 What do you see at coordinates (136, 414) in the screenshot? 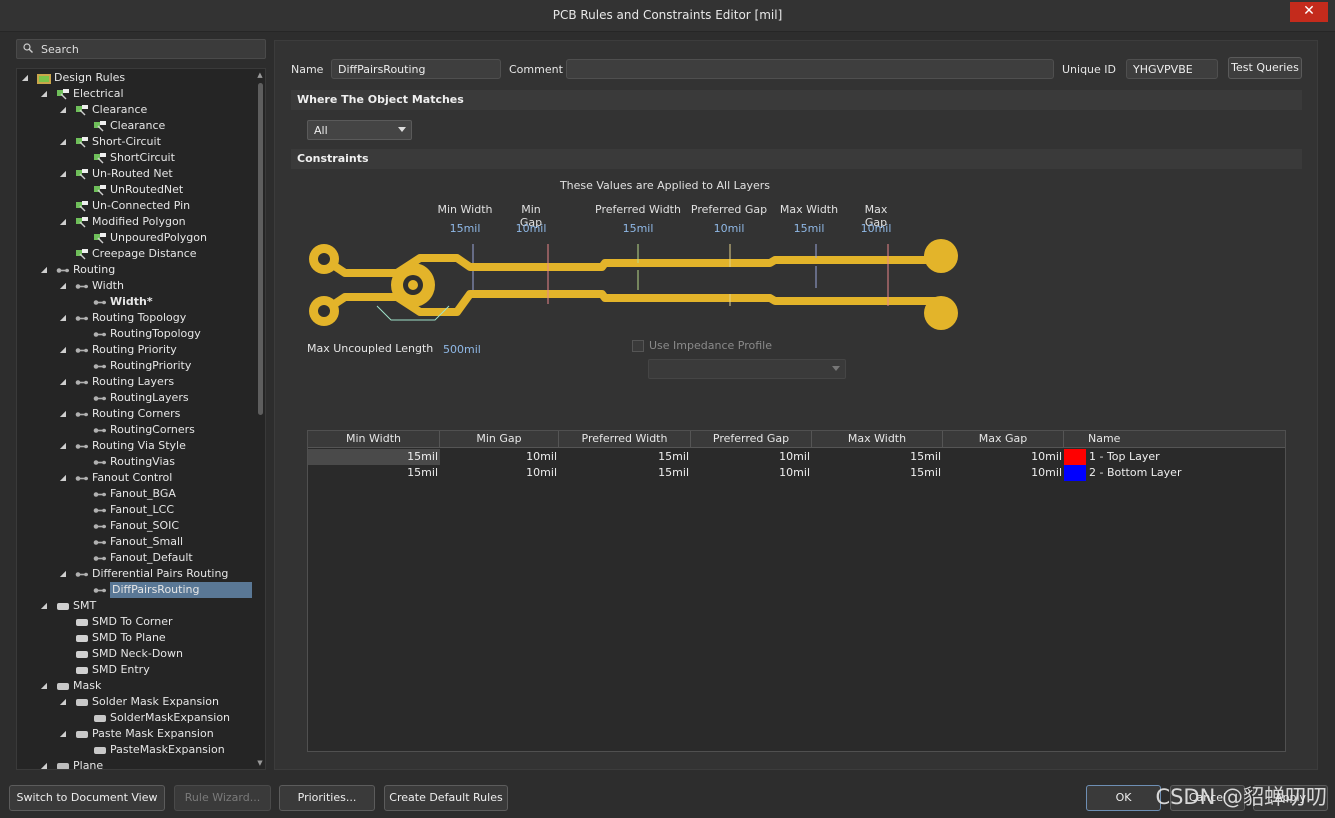
I see `tree-item: ◢ Routing Corners` at bounding box center [136, 414].